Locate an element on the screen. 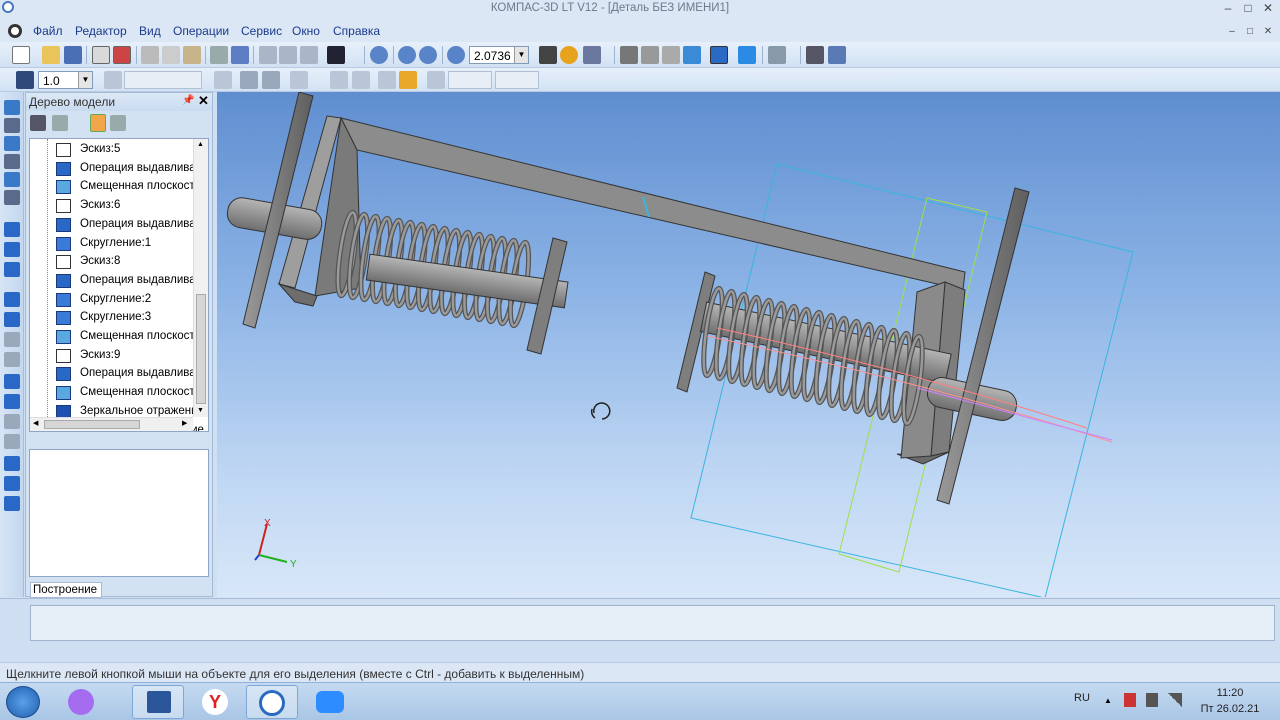  tree-hscroll-thumb is located at coordinates (92, 424).